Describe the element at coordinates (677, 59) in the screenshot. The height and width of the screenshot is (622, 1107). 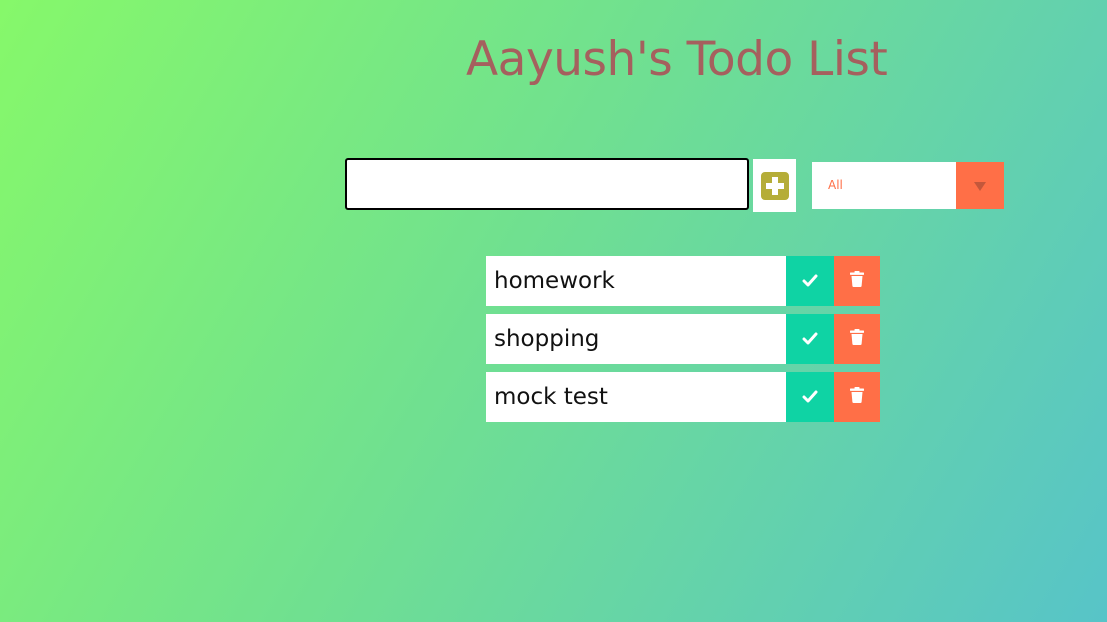
I see `page-title: Aayush's Todo List` at that location.